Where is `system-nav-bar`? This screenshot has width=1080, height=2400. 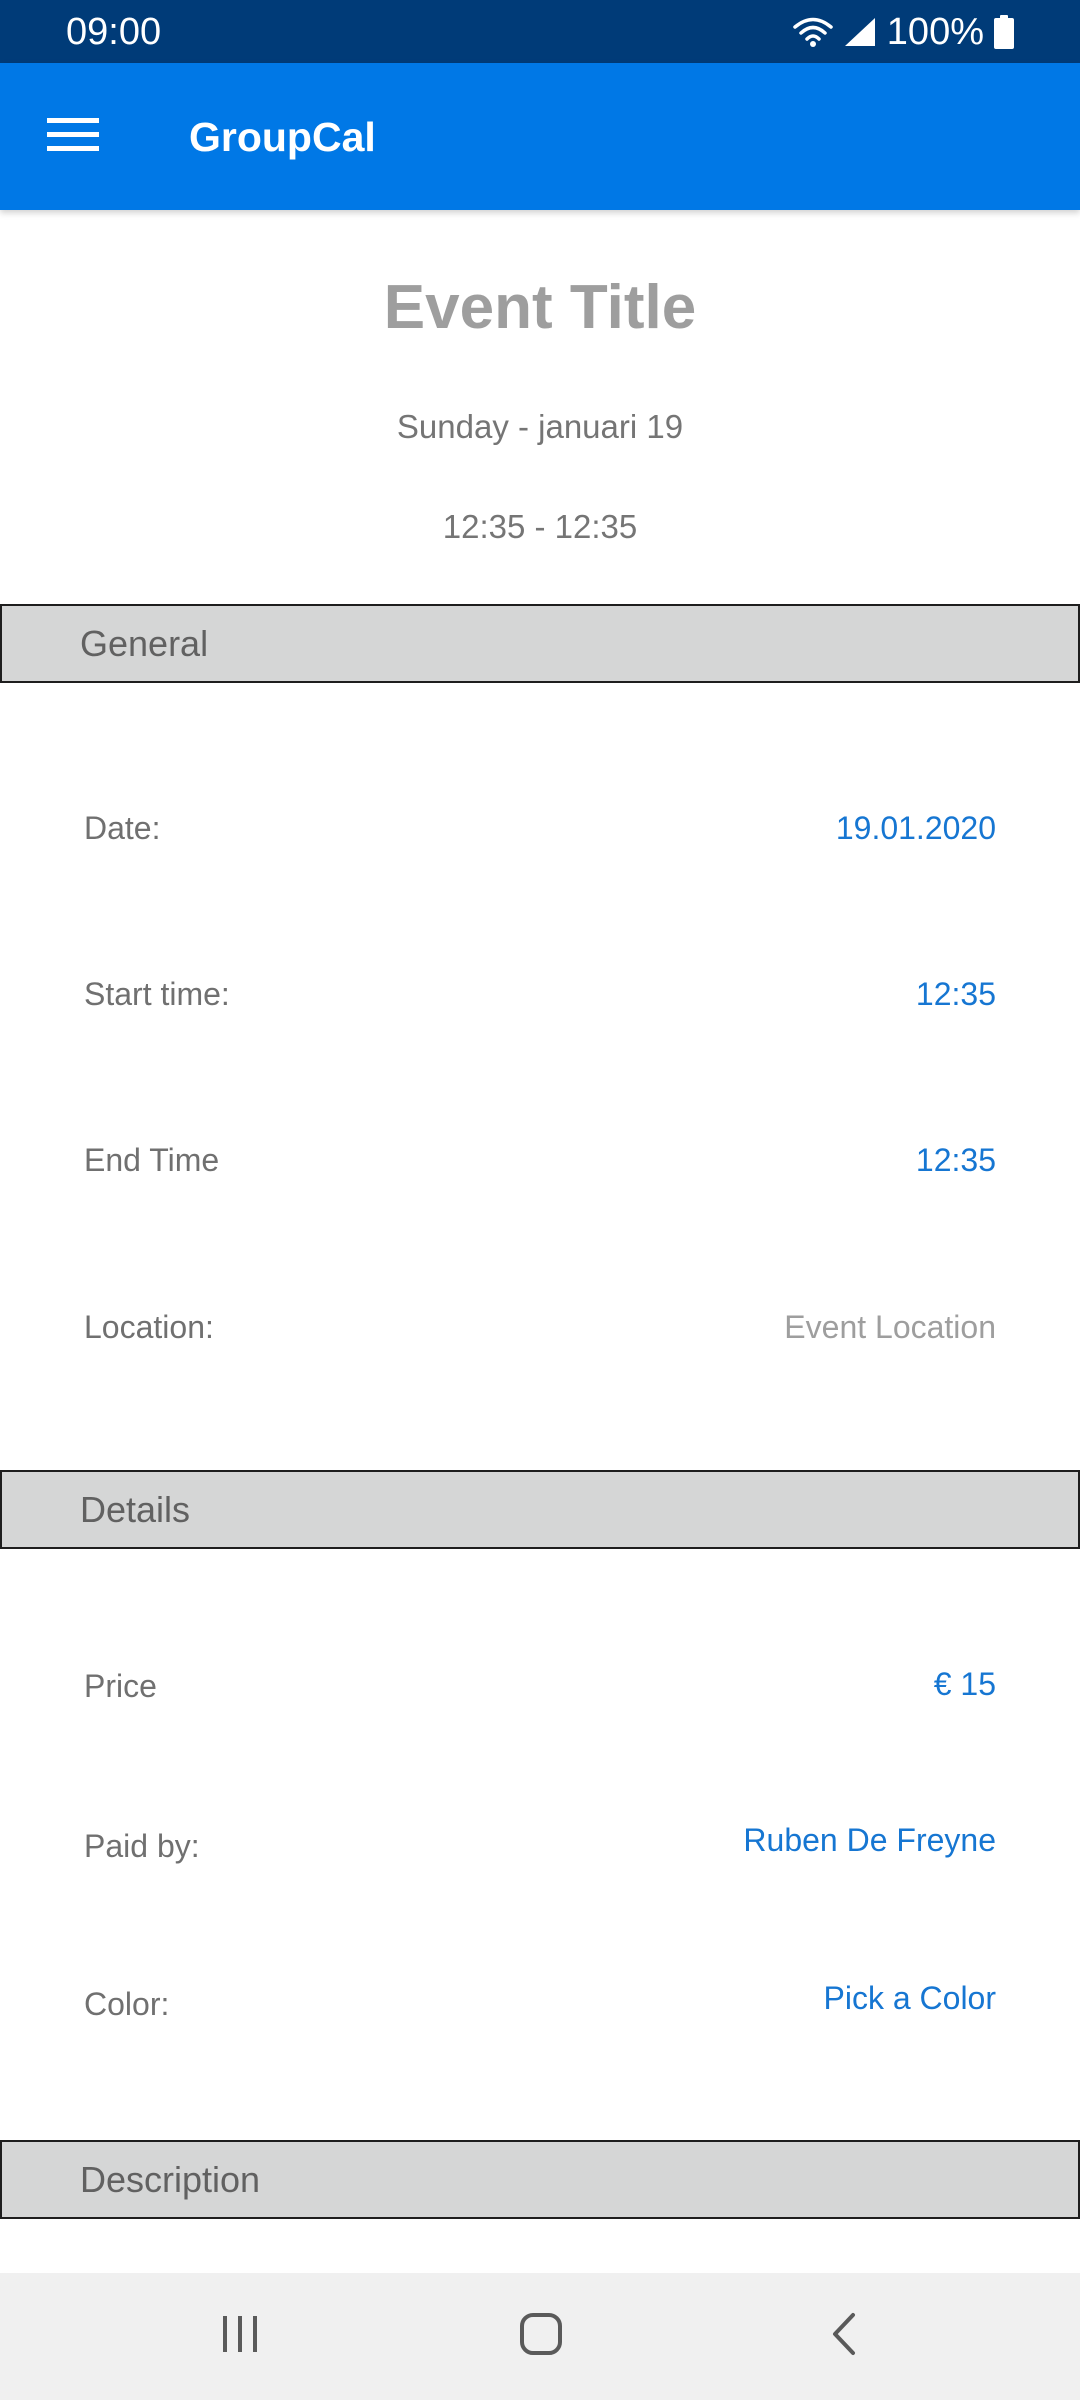
system-nav-bar is located at coordinates (540, 2336).